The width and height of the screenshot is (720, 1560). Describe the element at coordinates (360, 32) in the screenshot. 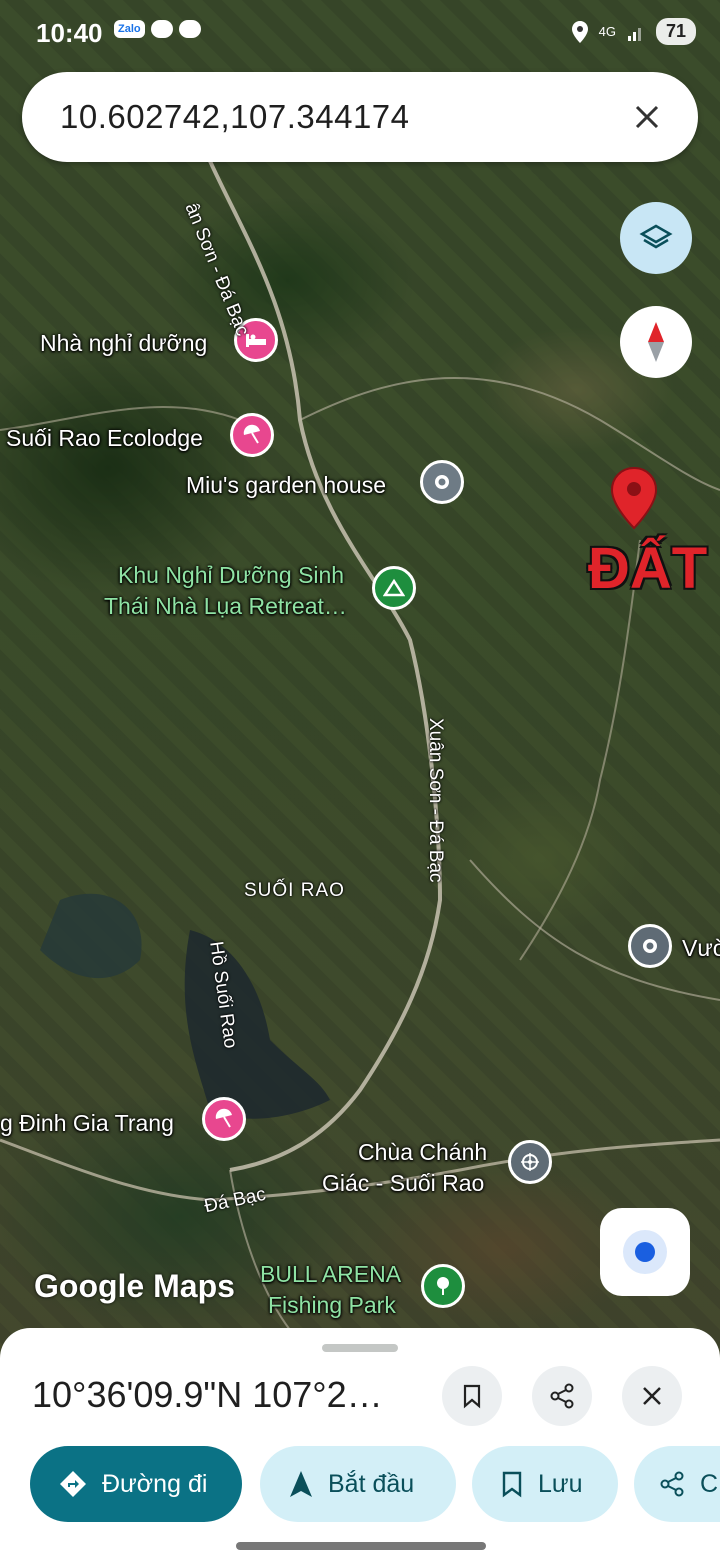

I see `status-bar: 10:40 Zalo 4G 71` at that location.